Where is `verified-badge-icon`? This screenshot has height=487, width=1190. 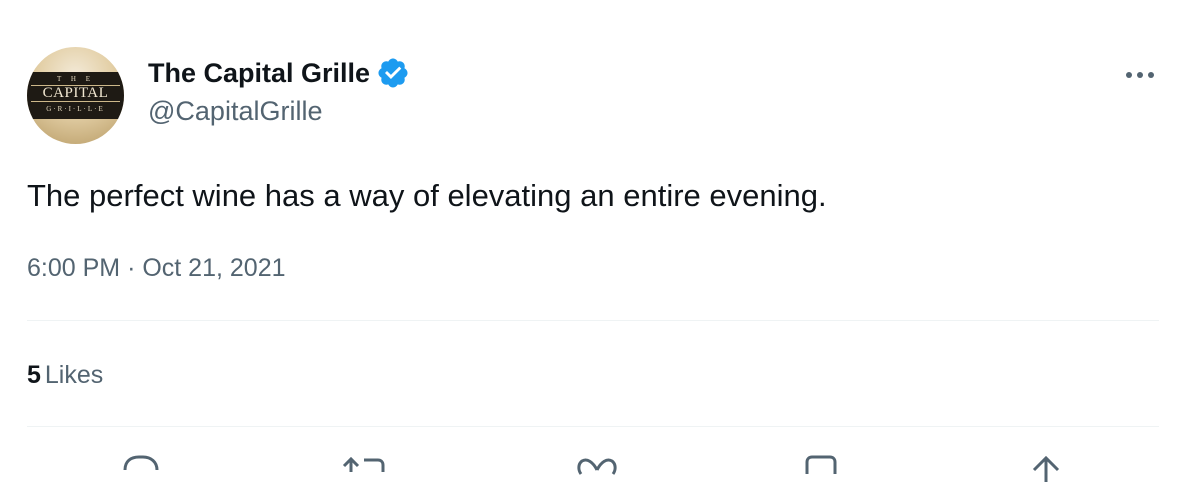
verified-badge-icon is located at coordinates (393, 73).